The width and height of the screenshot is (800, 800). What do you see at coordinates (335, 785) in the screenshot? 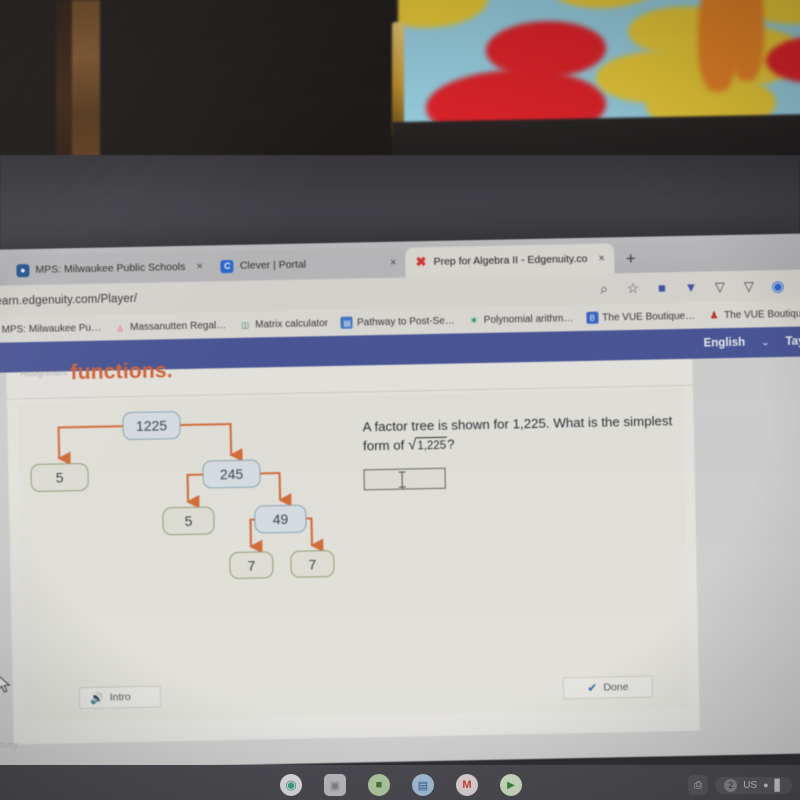
I see `launcher-icon: ▣` at bounding box center [335, 785].